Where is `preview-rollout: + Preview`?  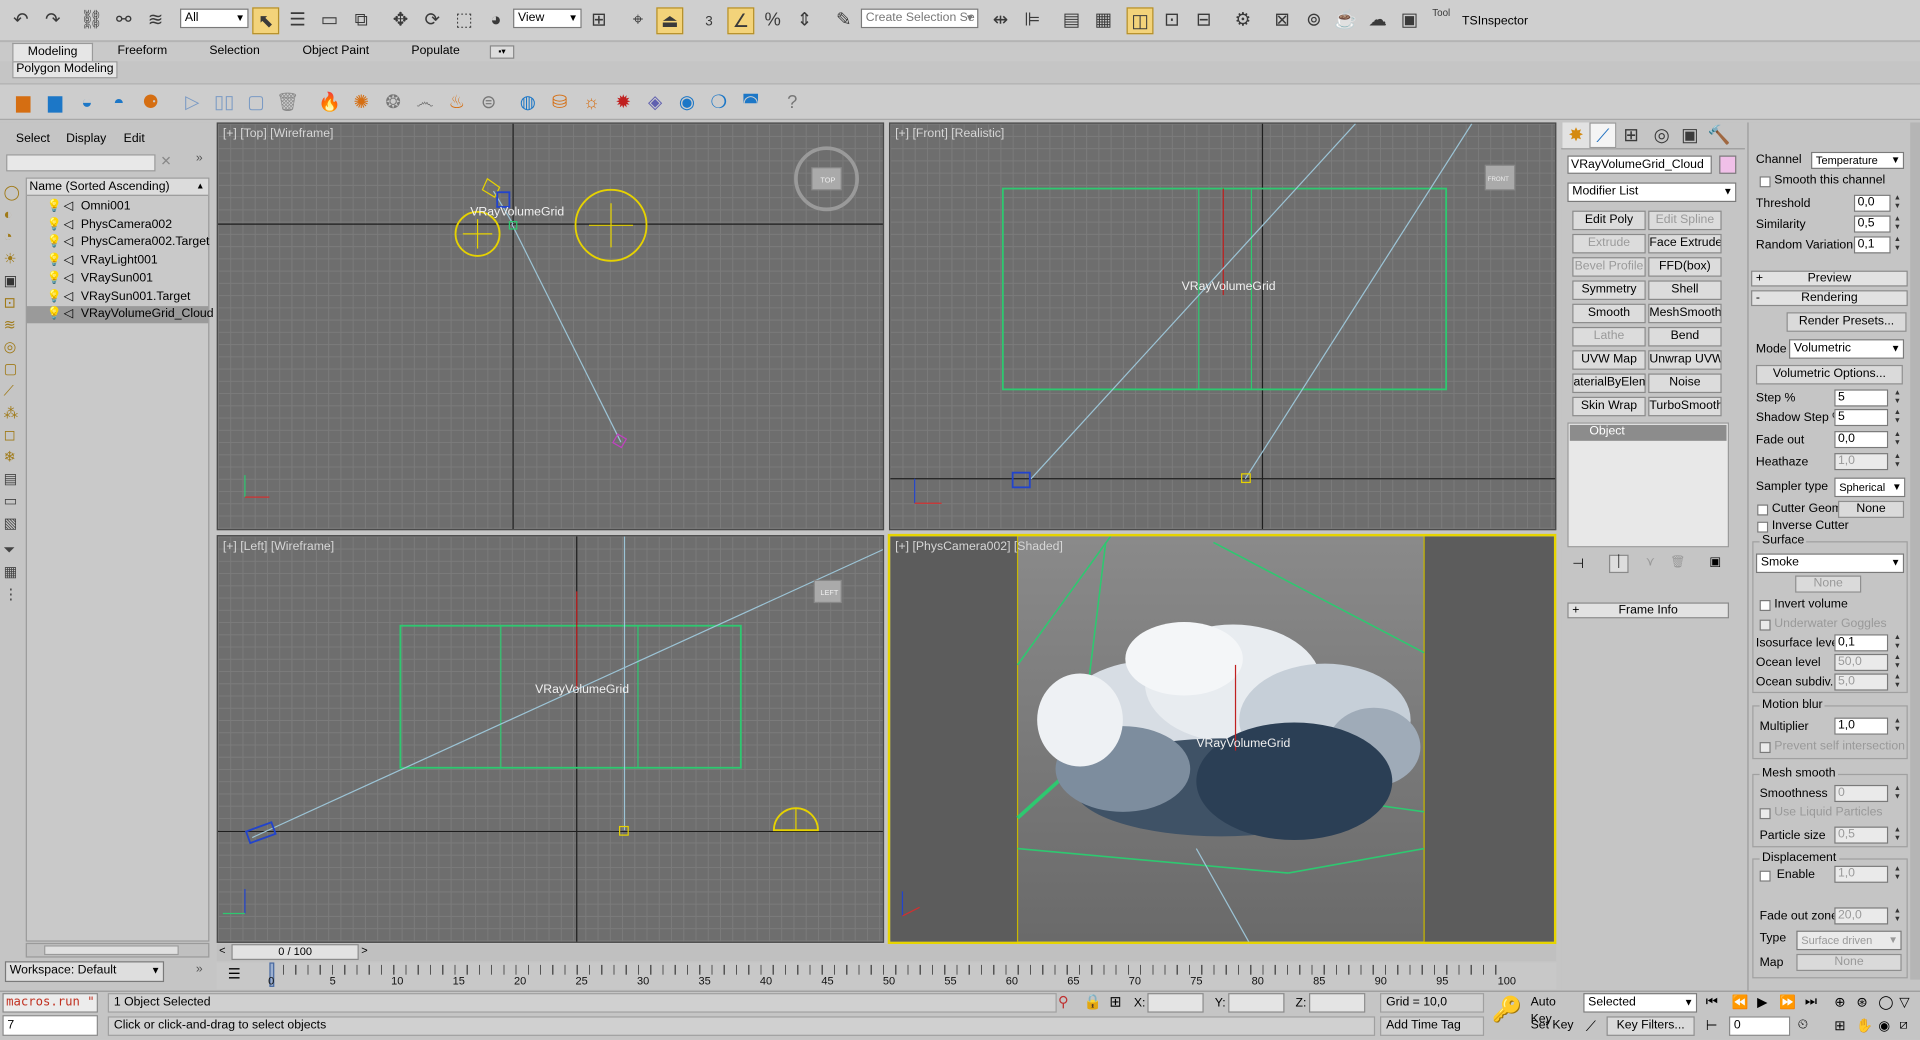 preview-rollout: + Preview is located at coordinates (1829, 278).